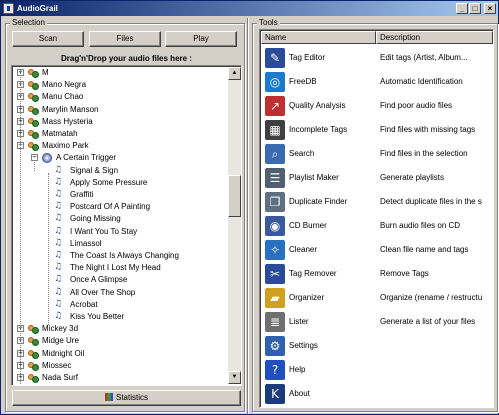  I want to click on play-button: Play, so click(201, 39).